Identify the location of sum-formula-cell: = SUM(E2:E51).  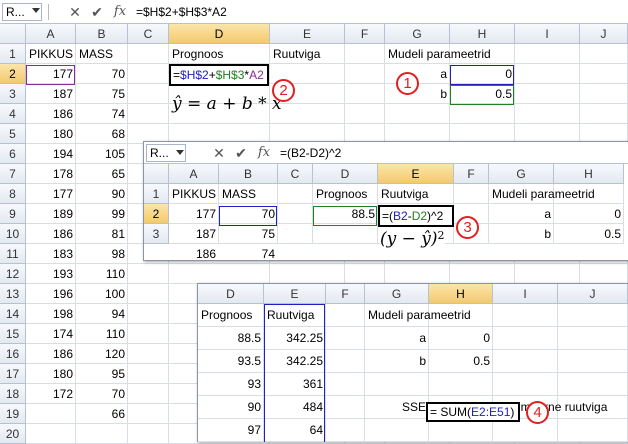
(473, 412).